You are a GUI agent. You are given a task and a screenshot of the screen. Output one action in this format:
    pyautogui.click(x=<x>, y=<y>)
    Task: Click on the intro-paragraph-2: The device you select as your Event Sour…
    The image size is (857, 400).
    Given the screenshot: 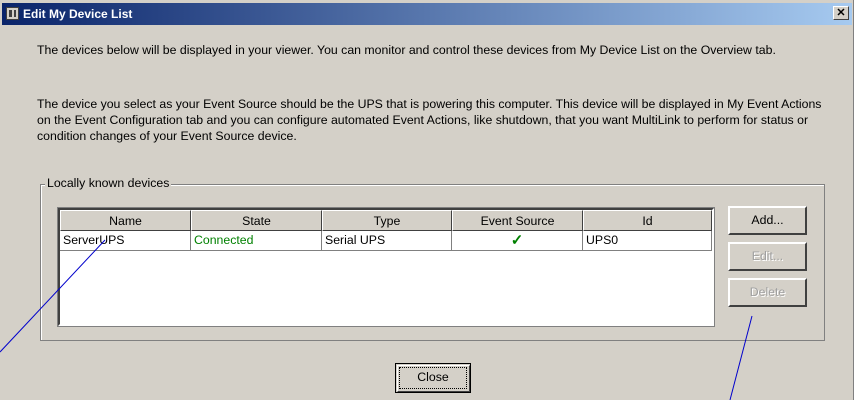 What is the action you would take?
    pyautogui.click(x=429, y=120)
    